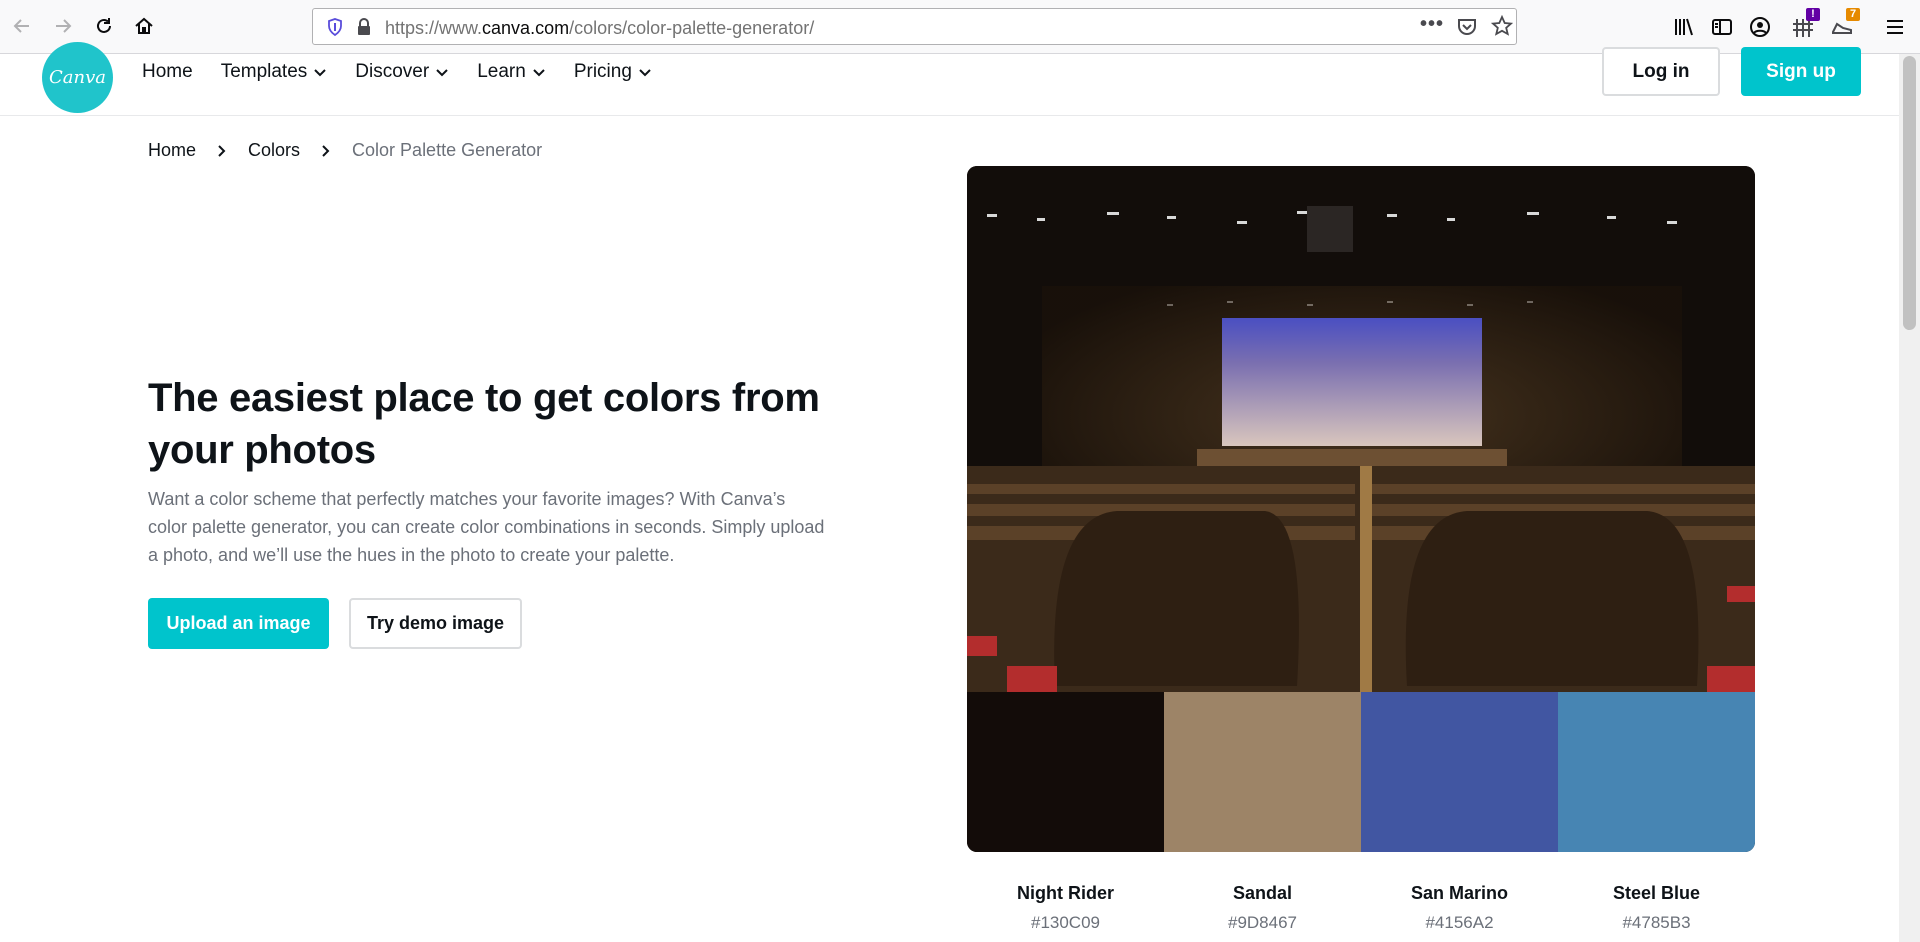 Image resolution: width=1920 pixels, height=942 pixels. I want to click on reload-icon, so click(104, 25).